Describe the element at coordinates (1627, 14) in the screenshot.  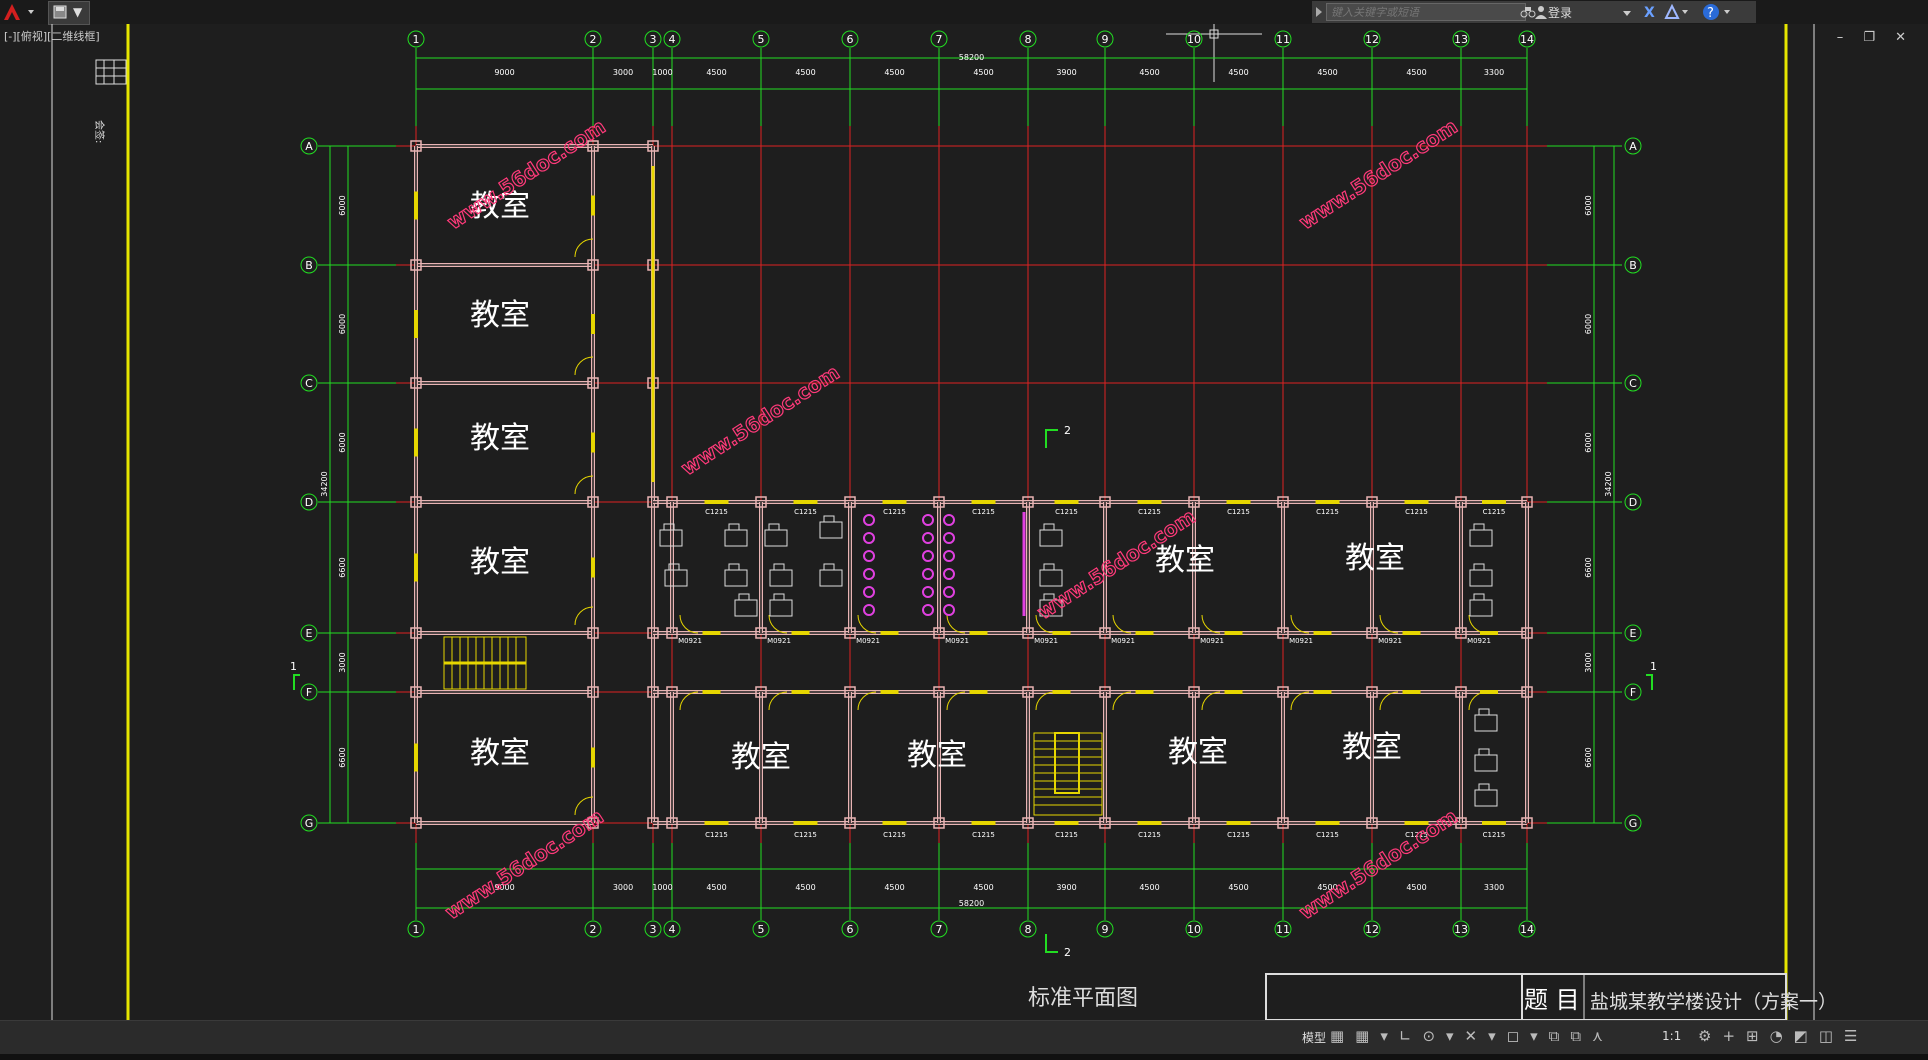
I see `chevron-down-icon` at that location.